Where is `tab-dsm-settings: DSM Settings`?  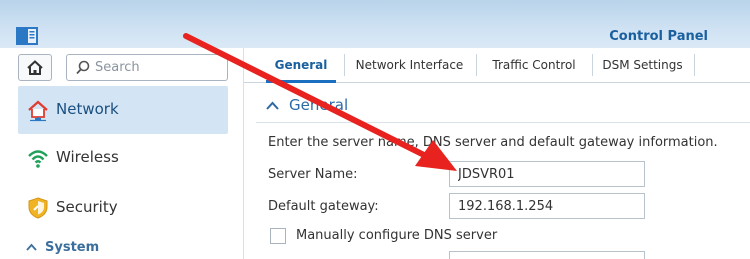
tab-dsm-settings: DSM Settings is located at coordinates (642, 65).